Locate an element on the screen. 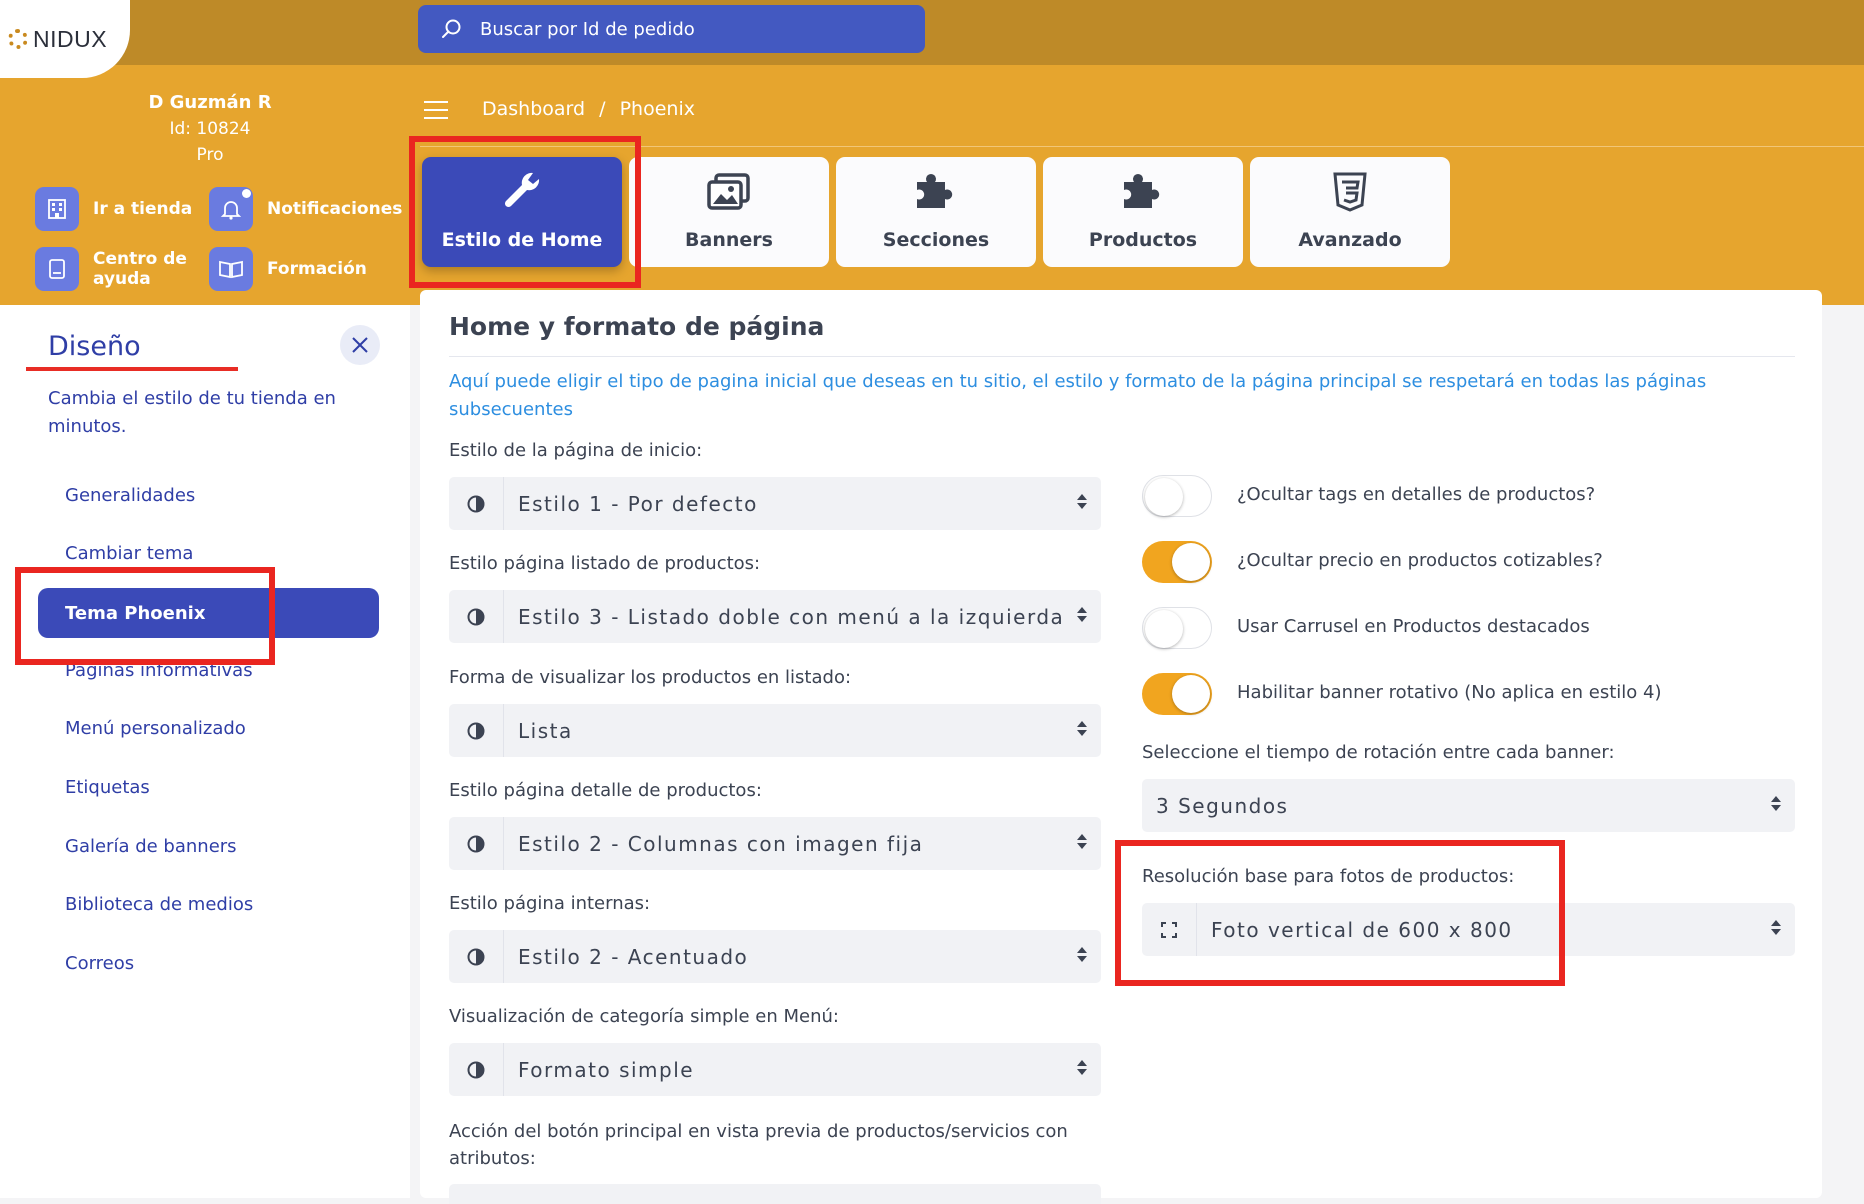  toggle-featured-carousel is located at coordinates (1177, 628).